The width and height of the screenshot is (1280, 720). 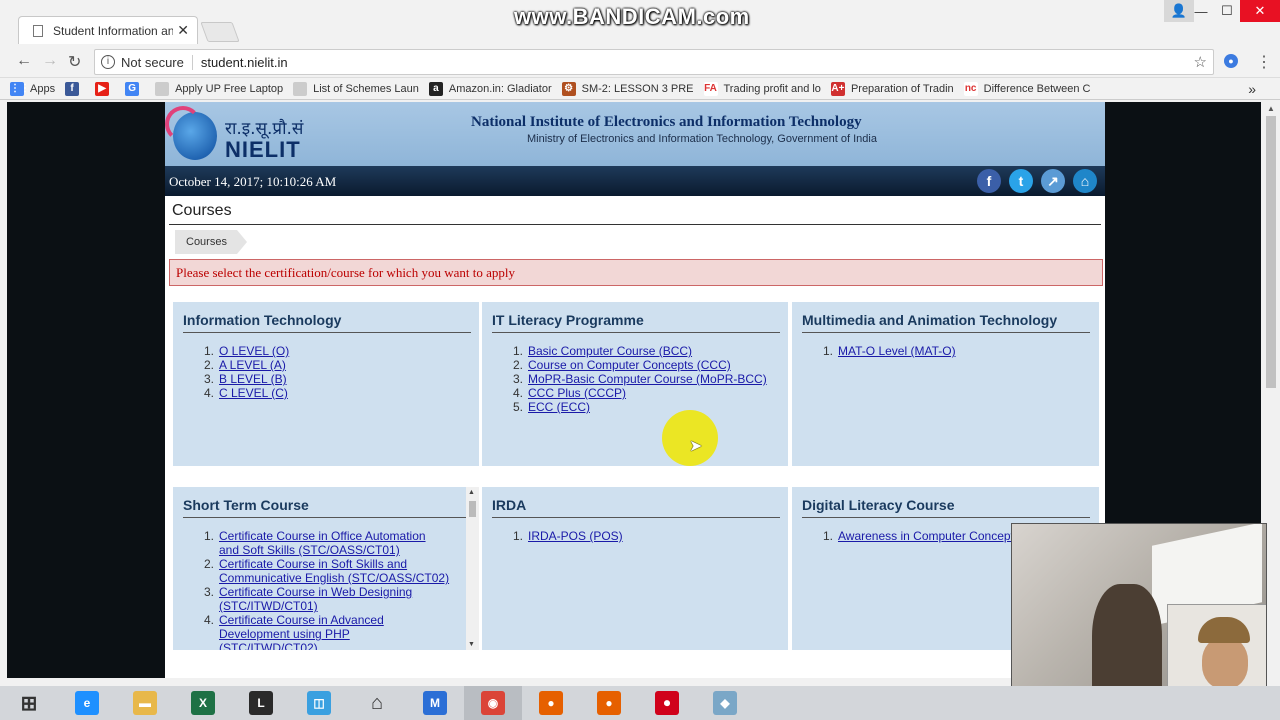 I want to click on maxthon-taskbar-button: M, so click(x=435, y=703).